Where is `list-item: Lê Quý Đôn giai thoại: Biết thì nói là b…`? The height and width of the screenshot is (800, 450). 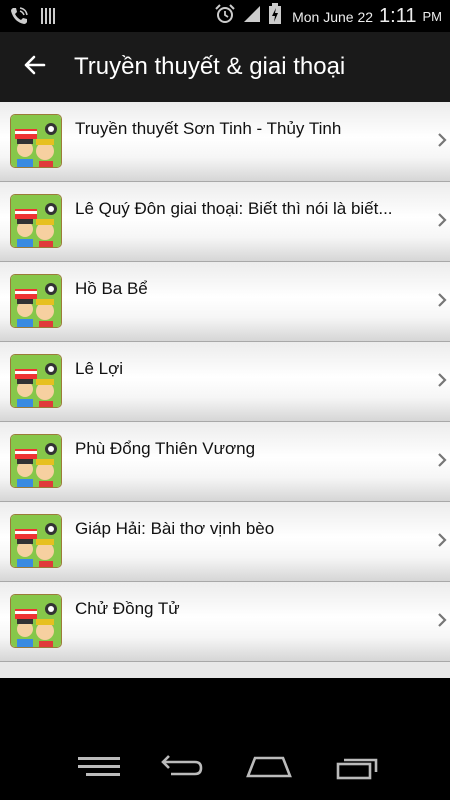 list-item: Lê Quý Đôn giai thoại: Biết thì nói là b… is located at coordinates (225, 222).